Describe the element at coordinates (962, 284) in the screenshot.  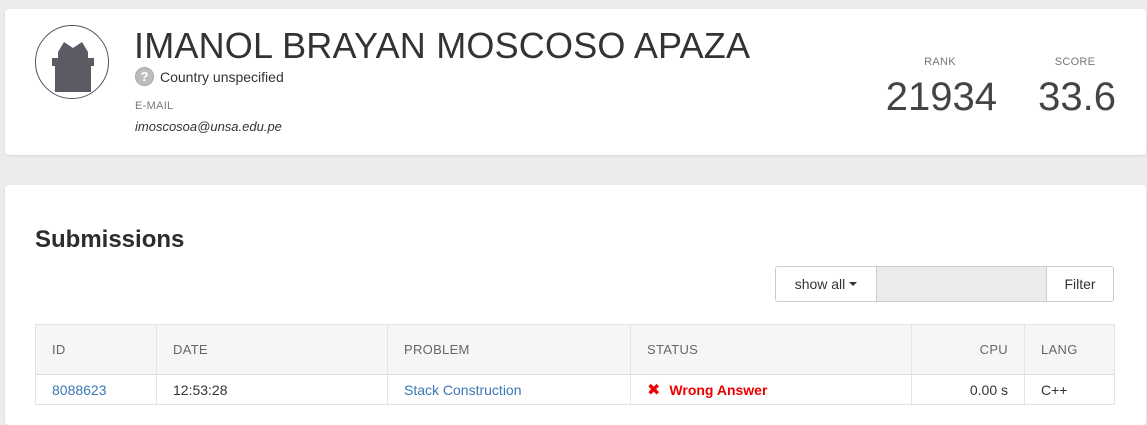
I see `filter-input` at that location.